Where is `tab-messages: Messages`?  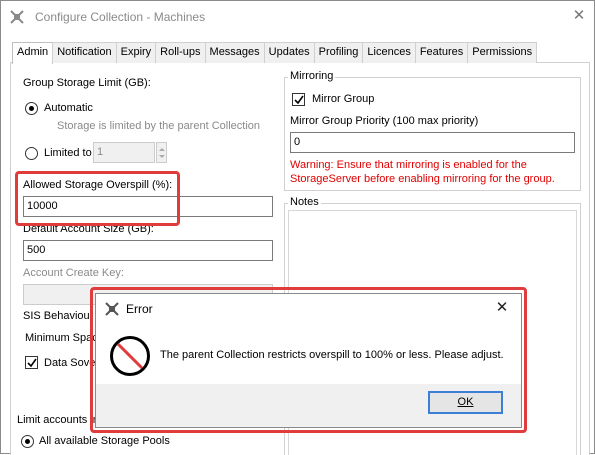
tab-messages: Messages is located at coordinates (234, 52).